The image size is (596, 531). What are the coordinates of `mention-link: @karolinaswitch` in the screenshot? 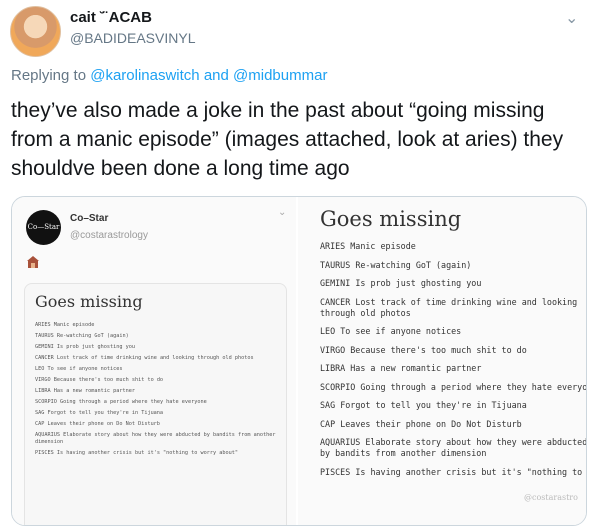 It's located at (144, 75).